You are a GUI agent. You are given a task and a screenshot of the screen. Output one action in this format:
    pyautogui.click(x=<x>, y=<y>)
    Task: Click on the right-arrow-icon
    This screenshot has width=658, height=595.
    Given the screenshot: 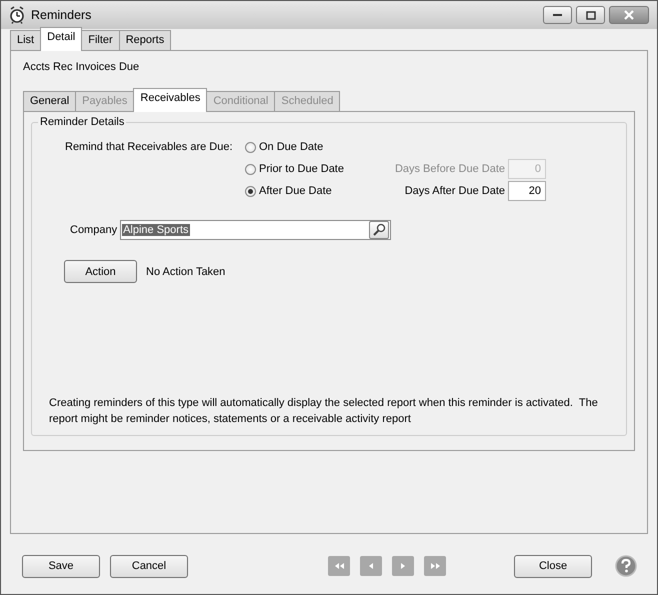 What is the action you would take?
    pyautogui.click(x=403, y=566)
    